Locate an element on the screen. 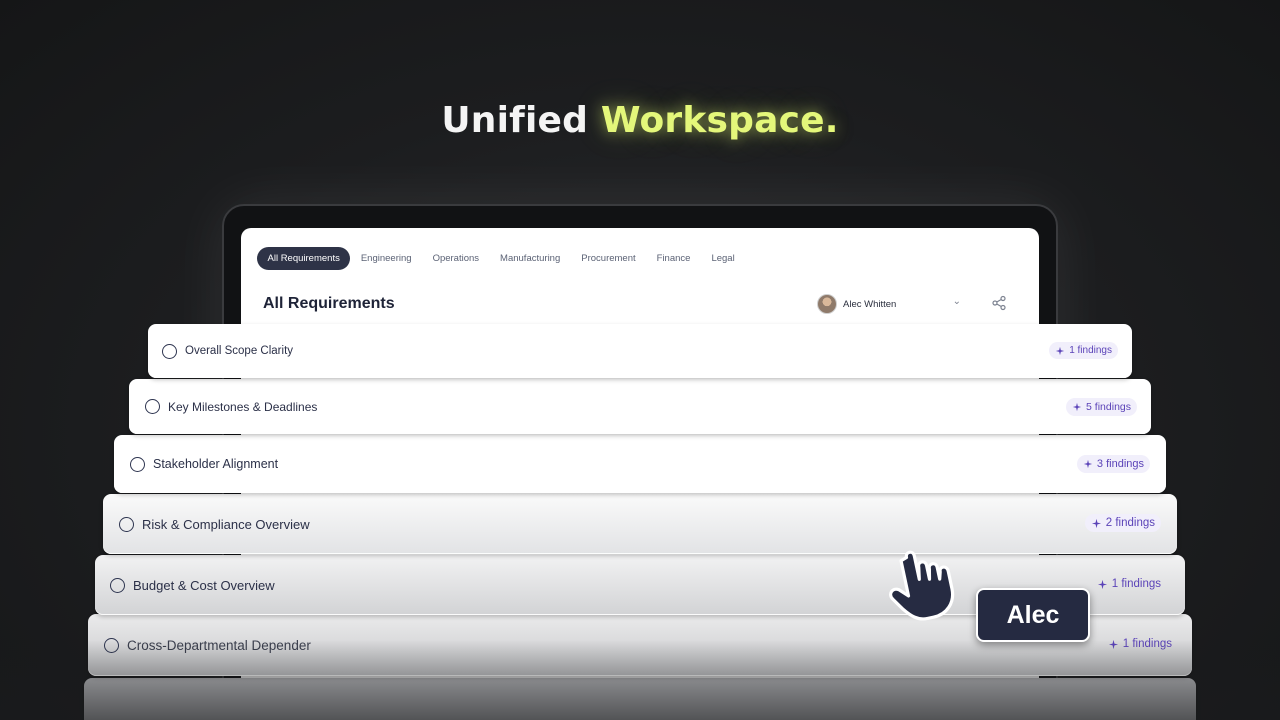  headline-part1: Unified is located at coordinates (515, 120).